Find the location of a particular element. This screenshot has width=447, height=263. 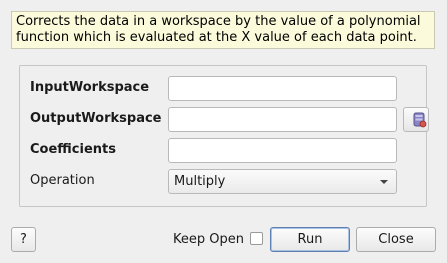

keep-open-checkbox is located at coordinates (256, 238).